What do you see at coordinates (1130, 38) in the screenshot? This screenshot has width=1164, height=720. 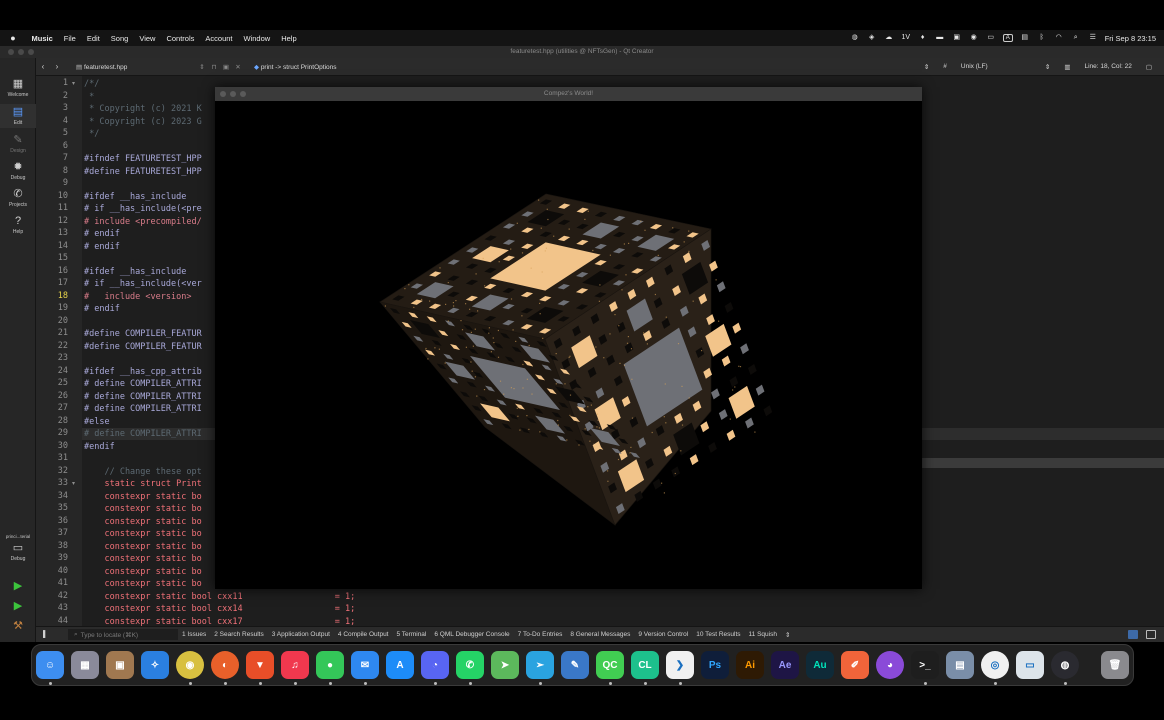 I see `clock: Fri Sep 8 23:15` at bounding box center [1130, 38].